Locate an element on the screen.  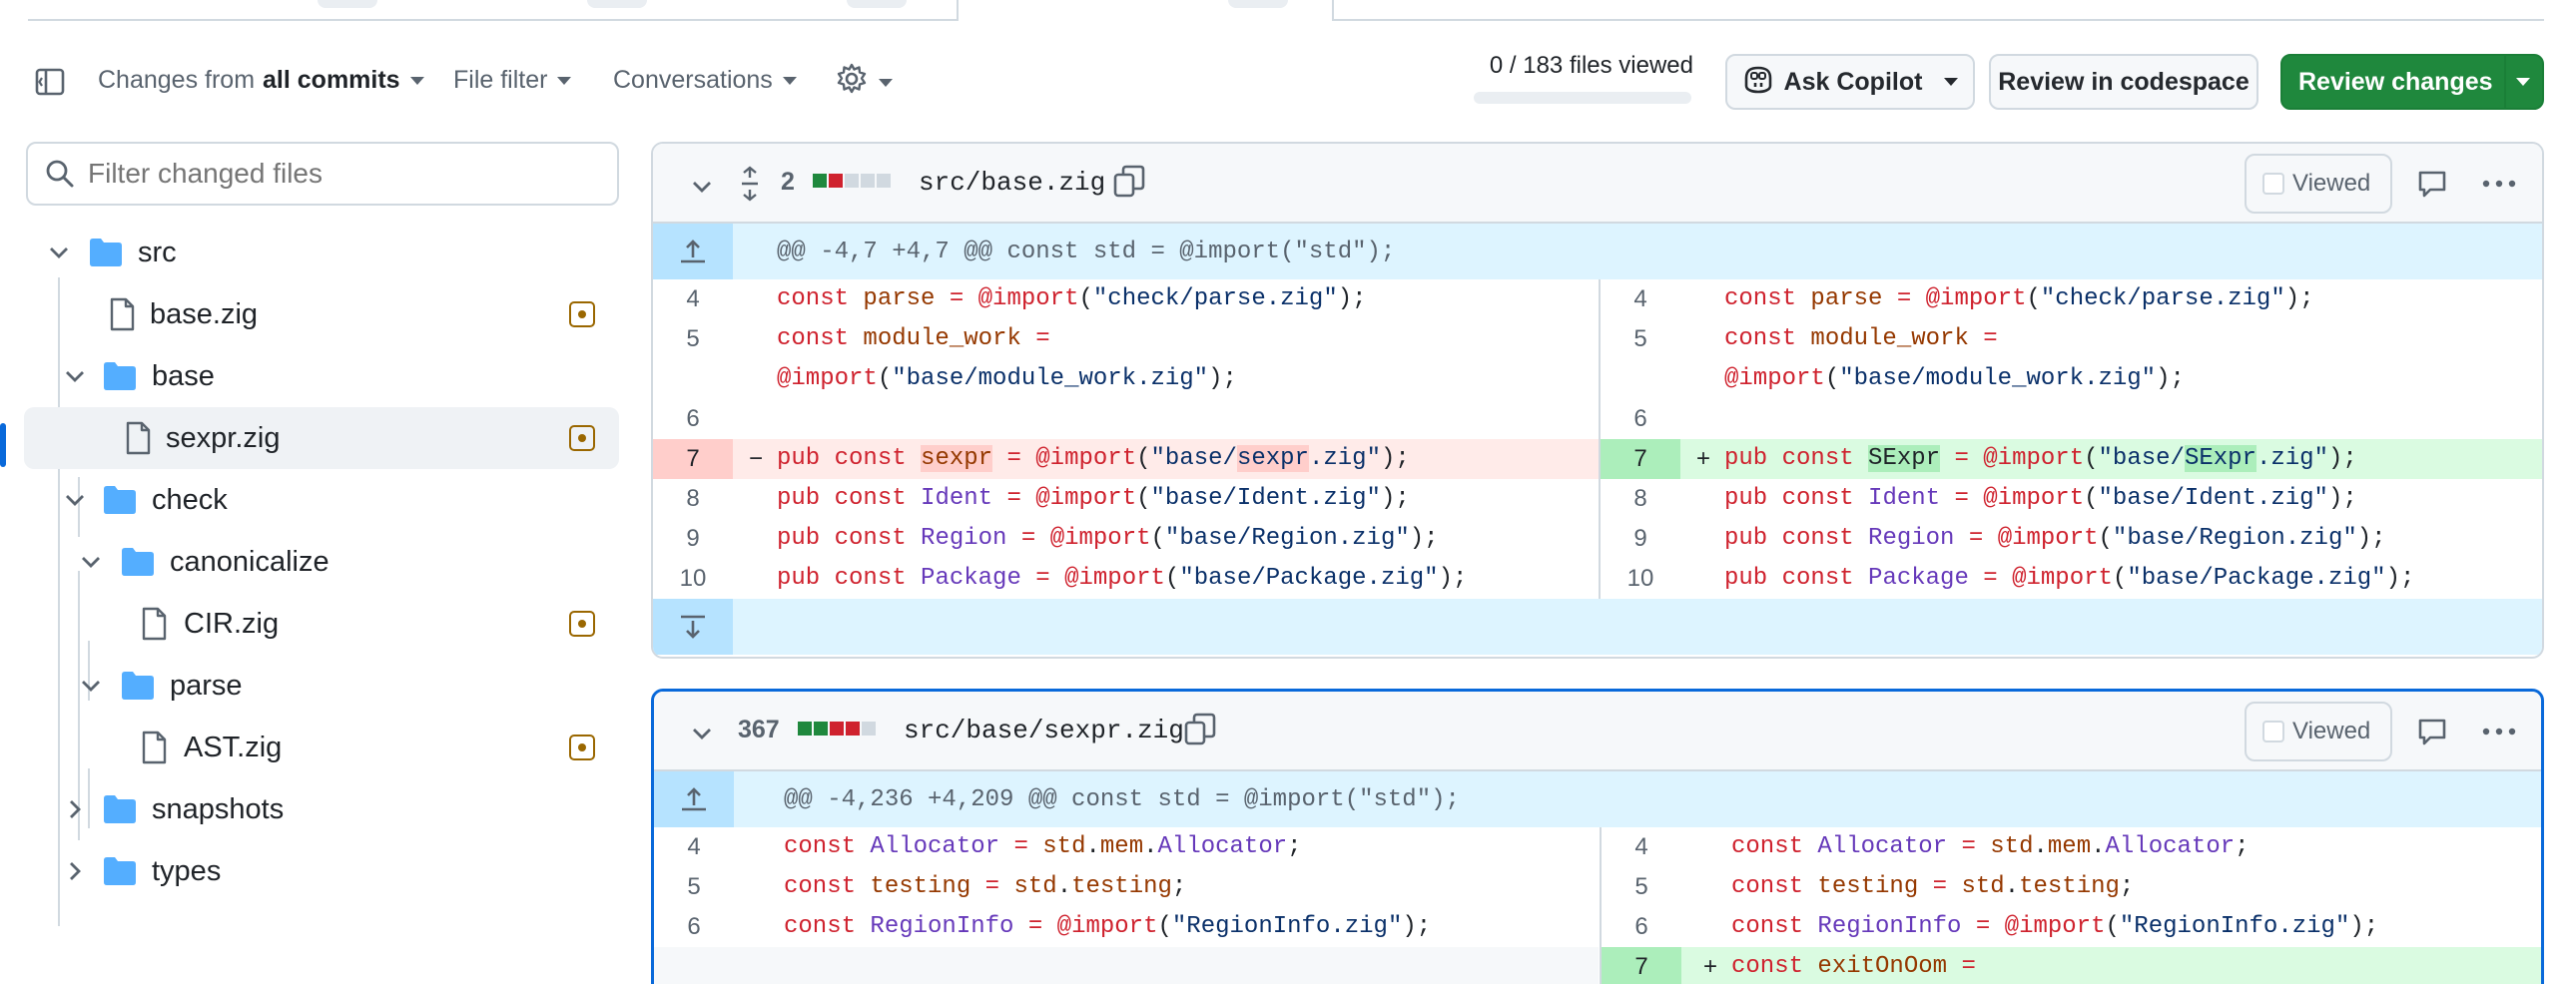
changes-from-dropdown: Changes from all commits is located at coordinates (261, 80).